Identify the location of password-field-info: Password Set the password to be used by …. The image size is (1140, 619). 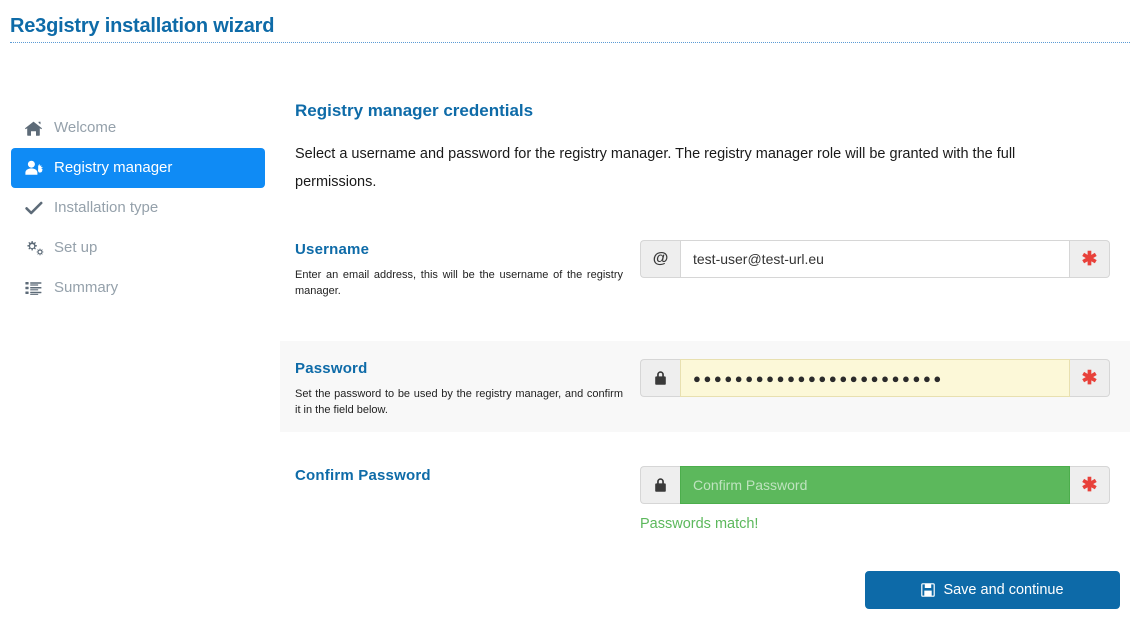
(467, 387).